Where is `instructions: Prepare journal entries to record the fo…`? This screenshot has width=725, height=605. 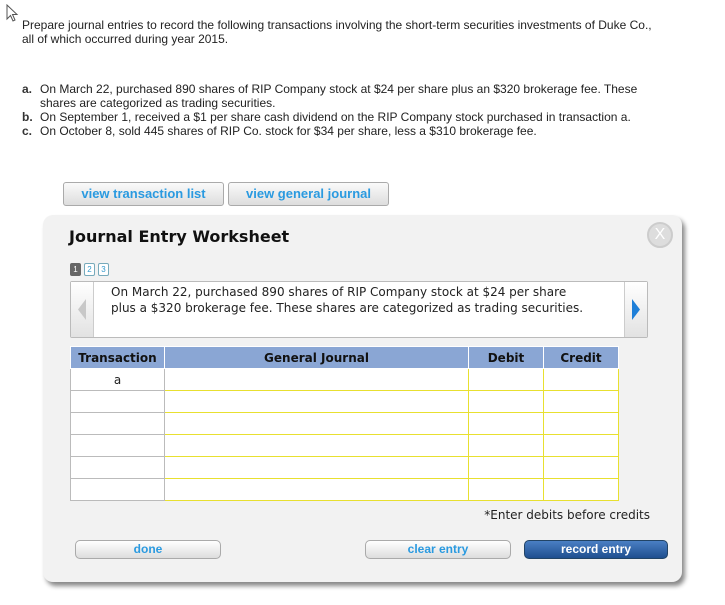
instructions: Prepare journal entries to record the fo… is located at coordinates (337, 32).